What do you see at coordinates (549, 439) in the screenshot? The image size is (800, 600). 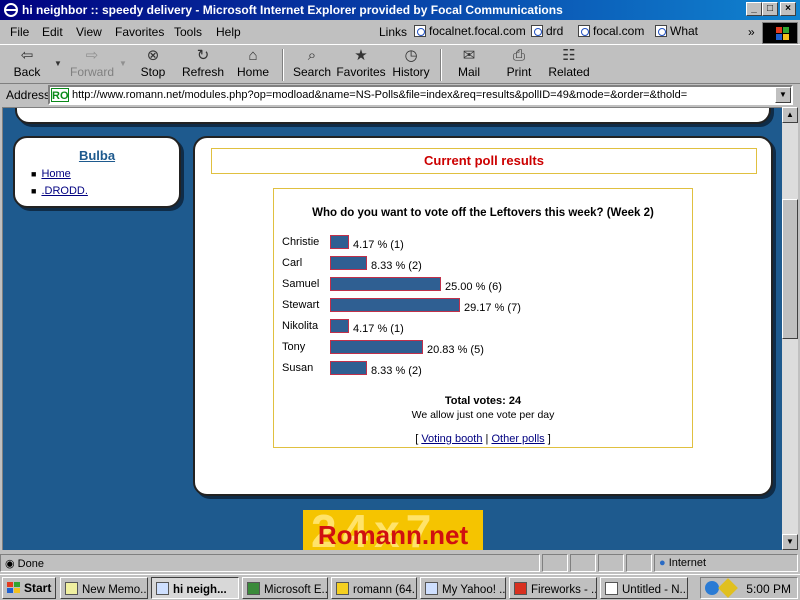 I see `bracket-close: ]` at bounding box center [549, 439].